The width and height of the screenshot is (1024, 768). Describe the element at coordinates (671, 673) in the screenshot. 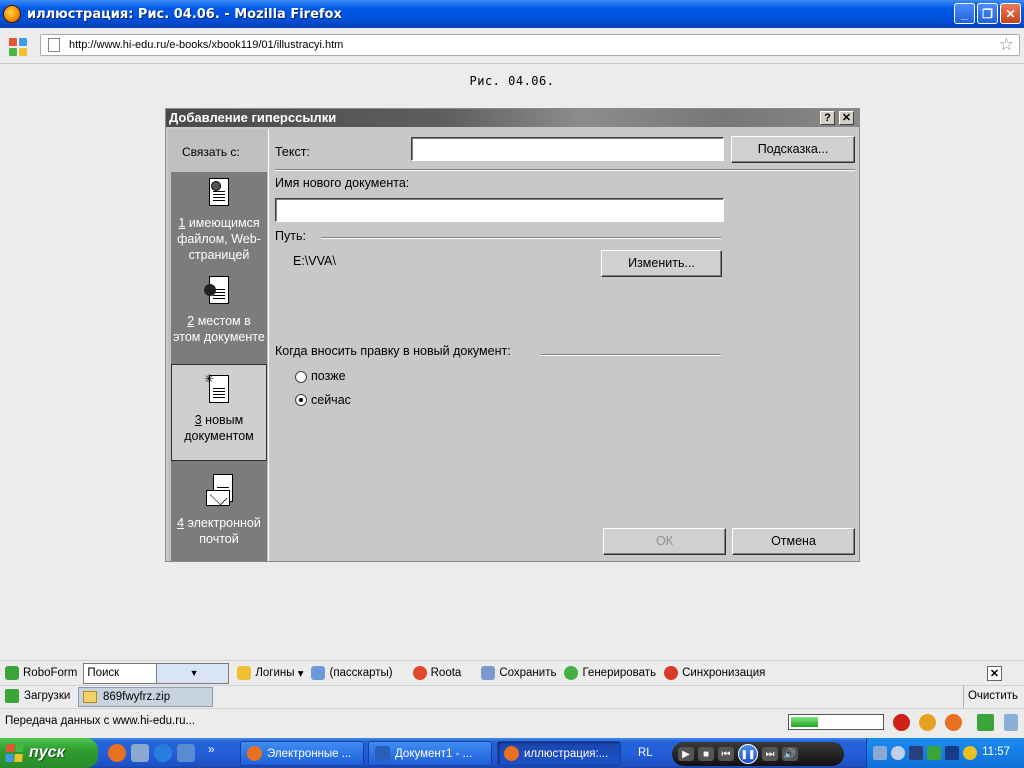

I see `sync-icon` at that location.